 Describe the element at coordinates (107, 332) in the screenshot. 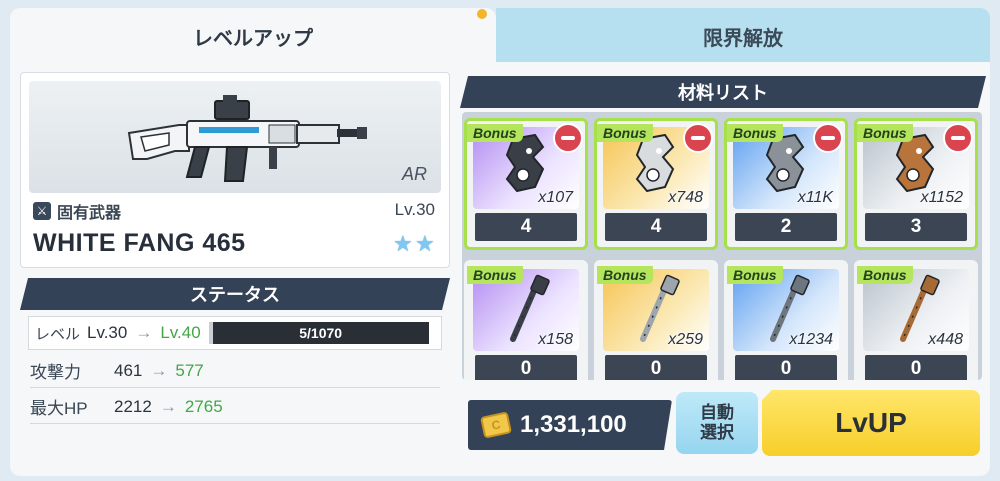

I see `level-from: Lv.30` at that location.